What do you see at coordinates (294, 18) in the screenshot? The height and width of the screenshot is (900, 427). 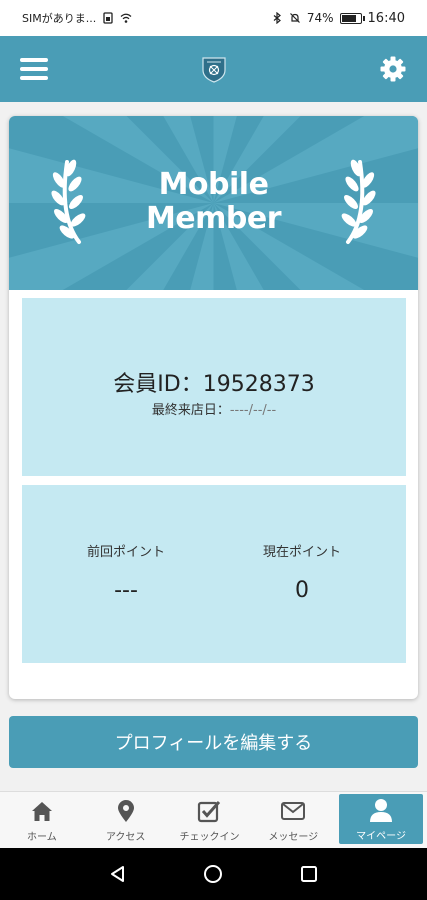 I see `mute-bell-icon` at bounding box center [294, 18].